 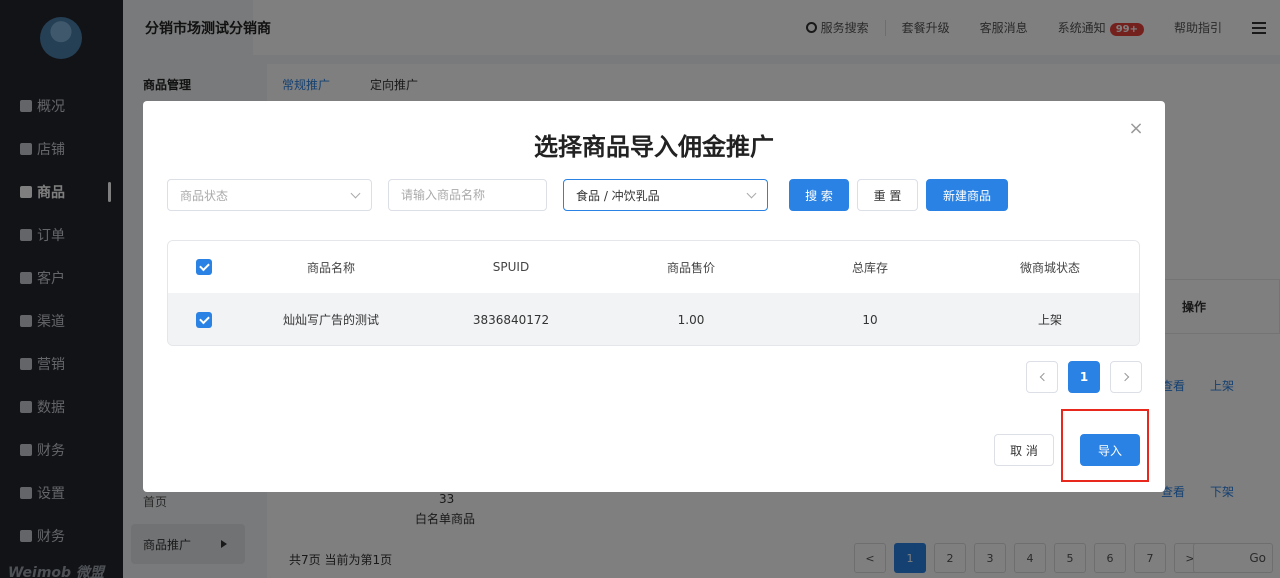 What do you see at coordinates (1136, 129) in the screenshot?
I see `close-icon: ×` at bounding box center [1136, 129].